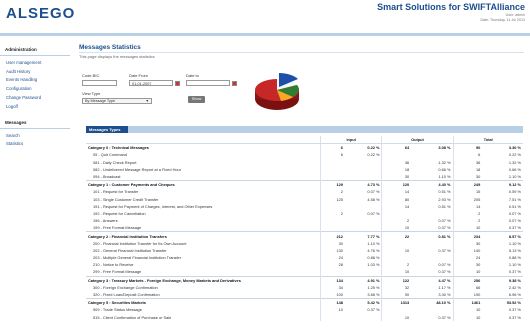  Describe the element at coordinates (107, 129) in the screenshot. I see `tab-messages-types: Messages Types` at that location.